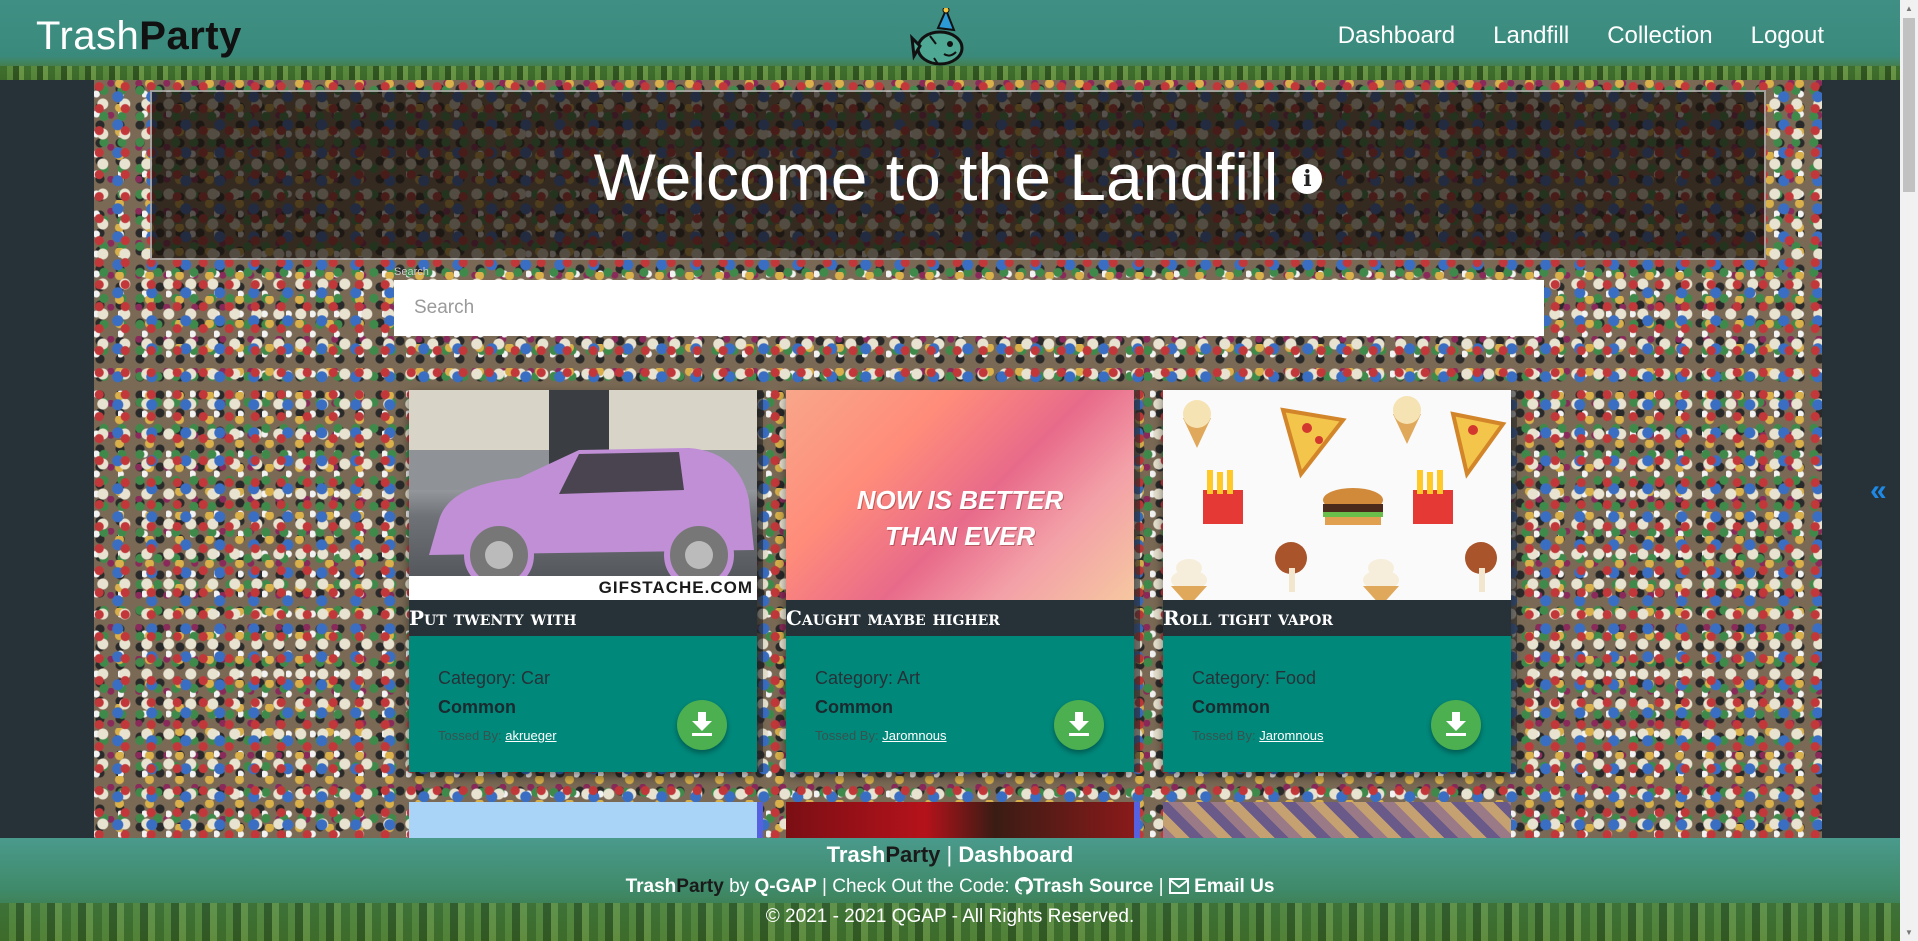 Image resolution: width=1918 pixels, height=941 pixels. I want to click on card-title: Caught maybe higher, so click(960, 618).